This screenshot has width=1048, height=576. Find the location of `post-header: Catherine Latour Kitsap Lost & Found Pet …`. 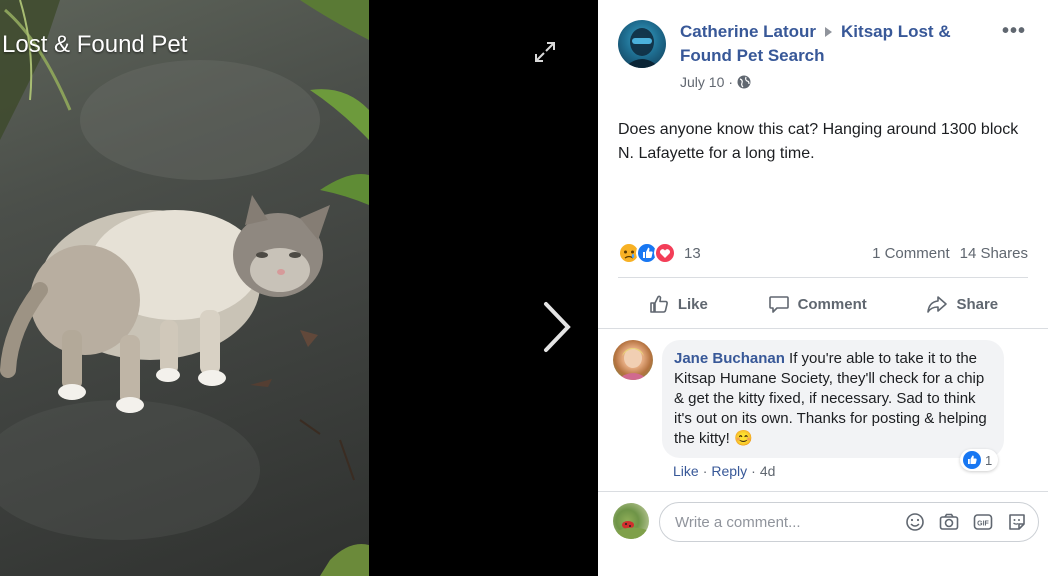

post-header: Catherine Latour Kitsap Lost & Found Pet … is located at coordinates (830, 44).